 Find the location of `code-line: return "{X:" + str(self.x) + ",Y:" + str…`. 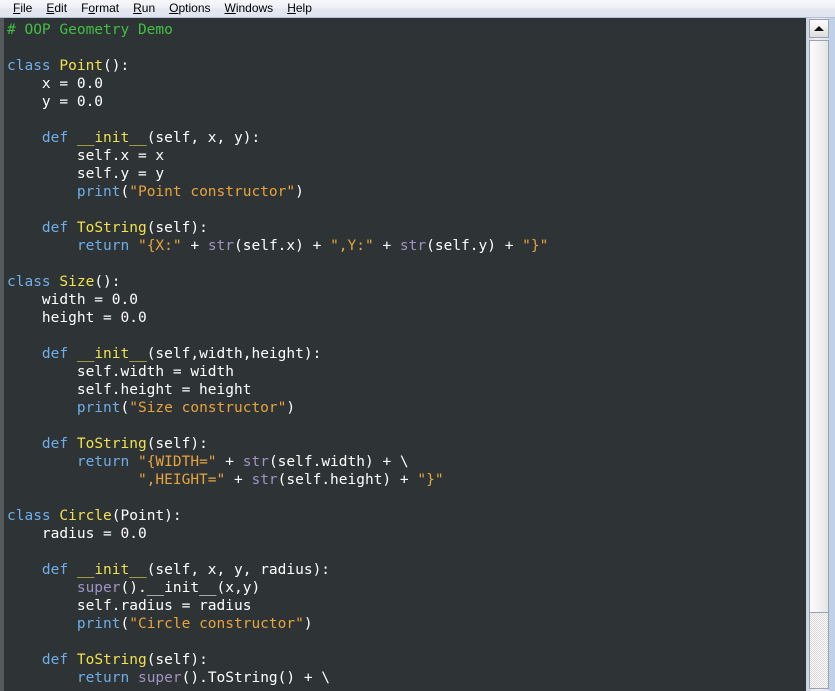

code-line: return "{X:" + str(self.x) + ",Y:" + str… is located at coordinates (406, 246).